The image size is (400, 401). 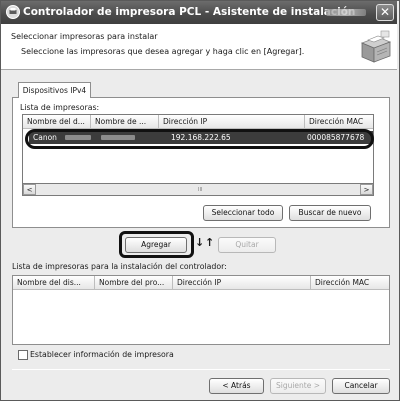 I want to click on set-printer-info-checkbox, so click(x=23, y=355).